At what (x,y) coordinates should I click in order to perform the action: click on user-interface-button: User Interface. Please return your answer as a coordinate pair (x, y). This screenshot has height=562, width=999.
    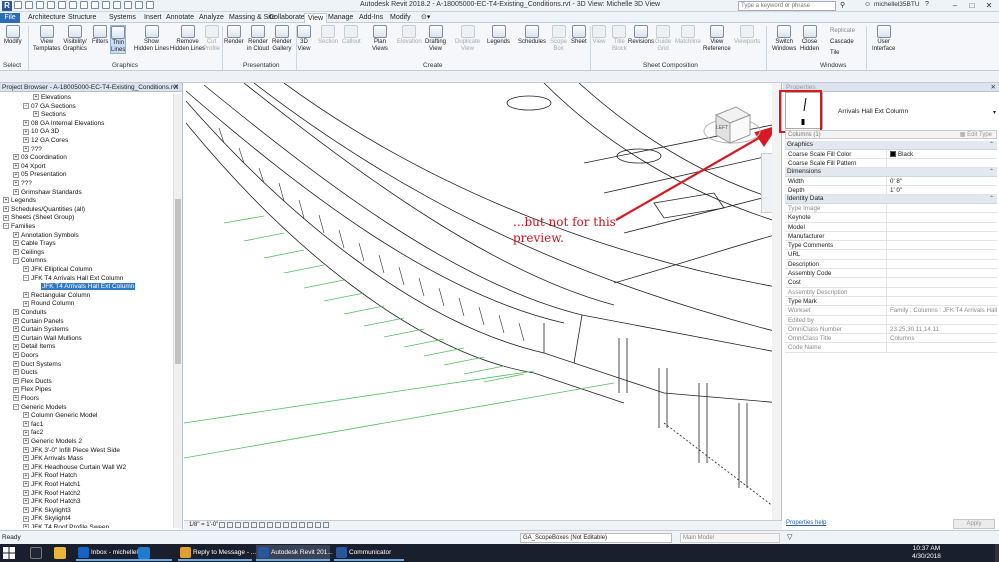
    Looking at the image, I should click on (883, 38).